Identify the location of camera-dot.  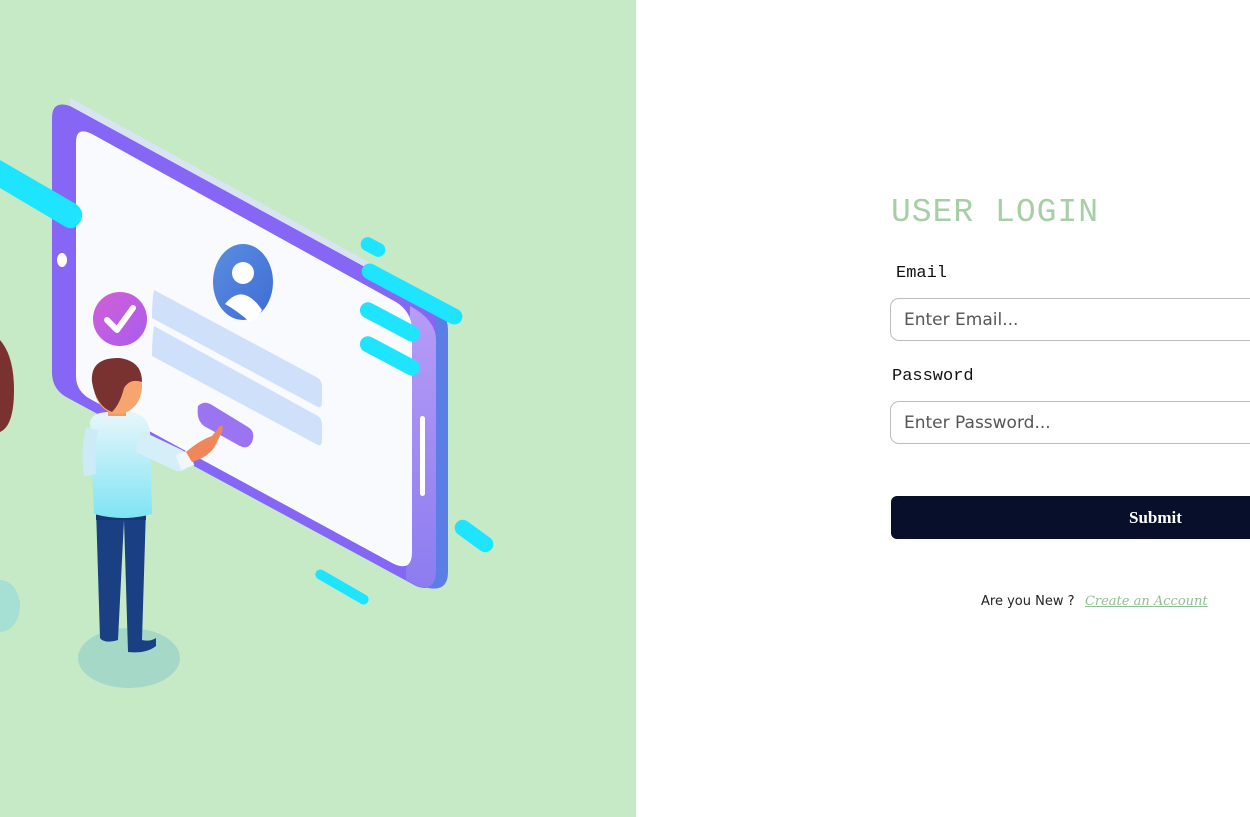
(62, 260).